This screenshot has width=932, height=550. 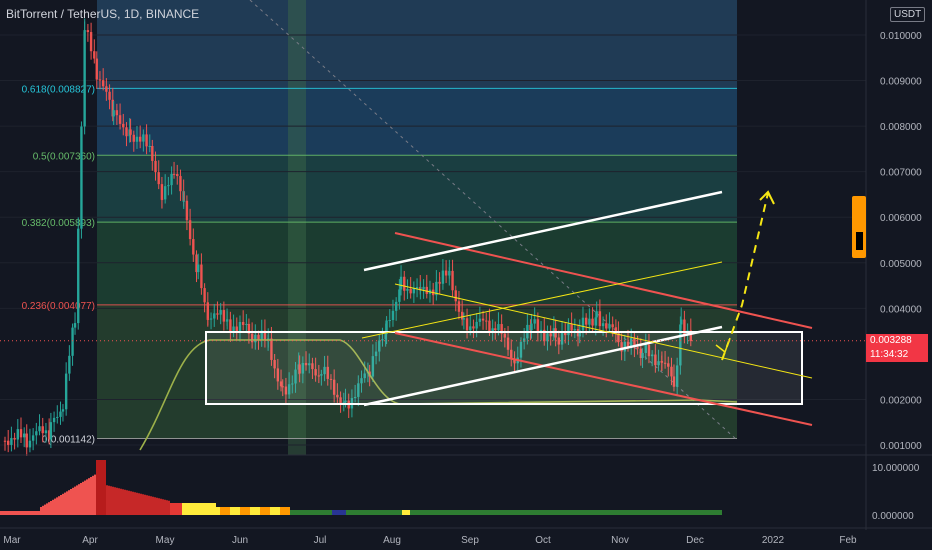 What do you see at coordinates (901, 264) in the screenshot?
I see `price-axis-tick: 0.005000` at bounding box center [901, 264].